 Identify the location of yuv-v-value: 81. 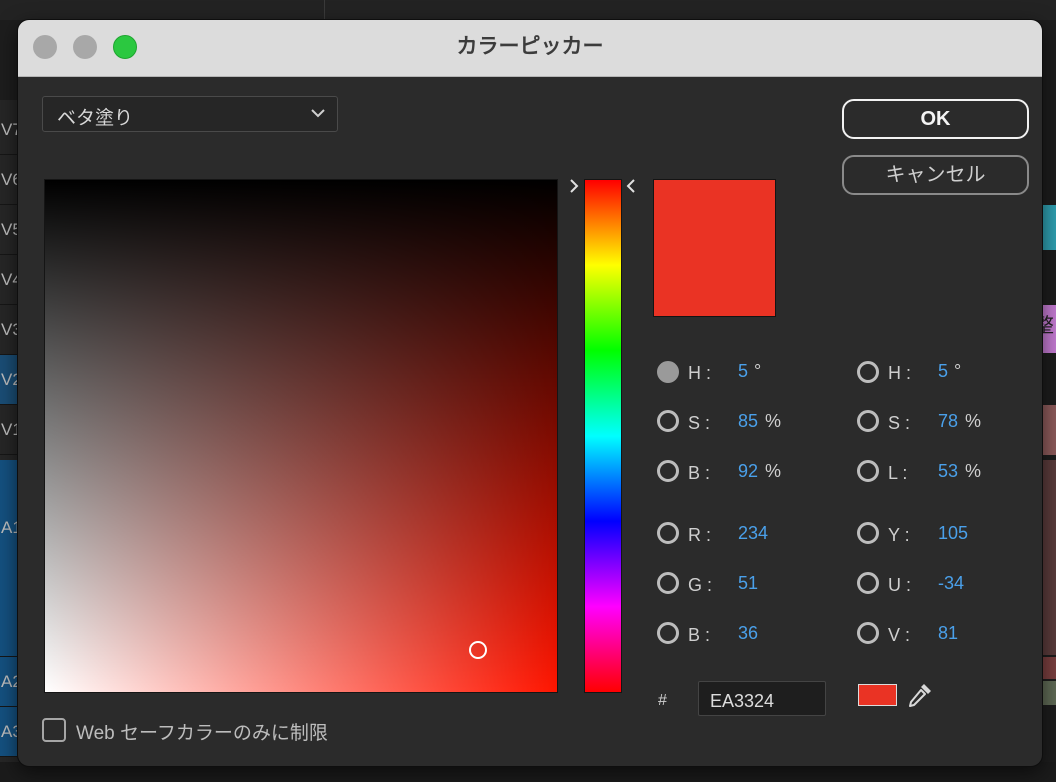
(948, 633).